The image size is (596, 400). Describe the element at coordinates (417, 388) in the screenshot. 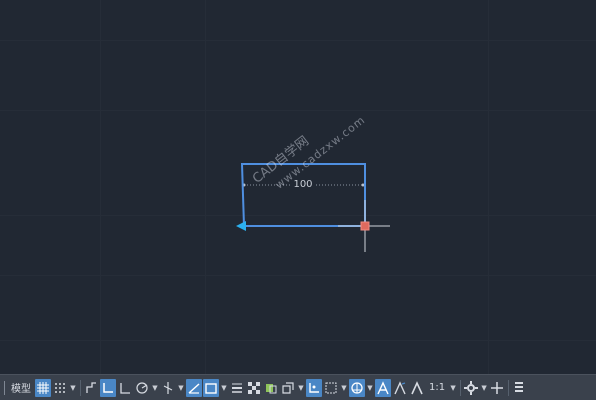

I see `annotation-scale-icon` at that location.